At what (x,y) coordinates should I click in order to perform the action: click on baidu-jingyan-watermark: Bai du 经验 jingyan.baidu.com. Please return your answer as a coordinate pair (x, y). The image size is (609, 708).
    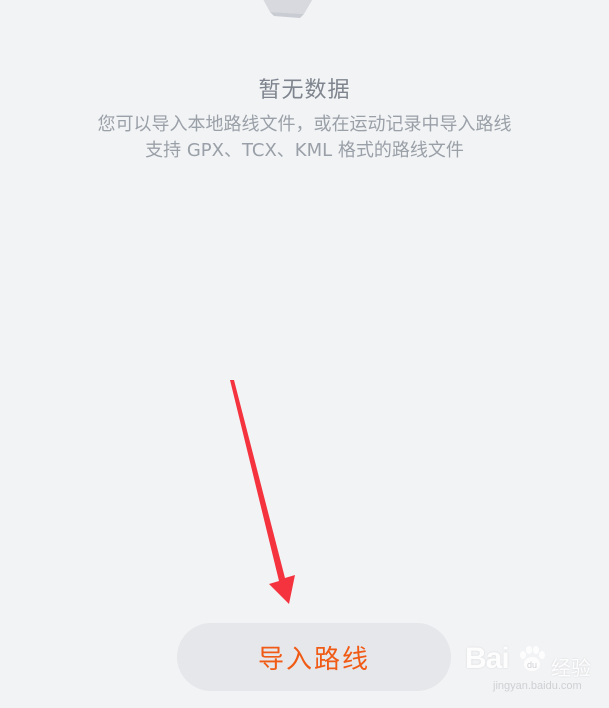
    Looking at the image, I should click on (535, 670).